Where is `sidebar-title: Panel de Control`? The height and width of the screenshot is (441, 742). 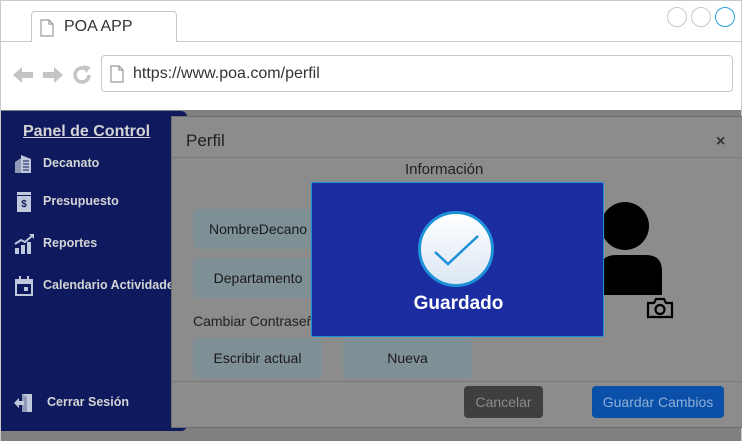 sidebar-title: Panel de Control is located at coordinates (86, 132).